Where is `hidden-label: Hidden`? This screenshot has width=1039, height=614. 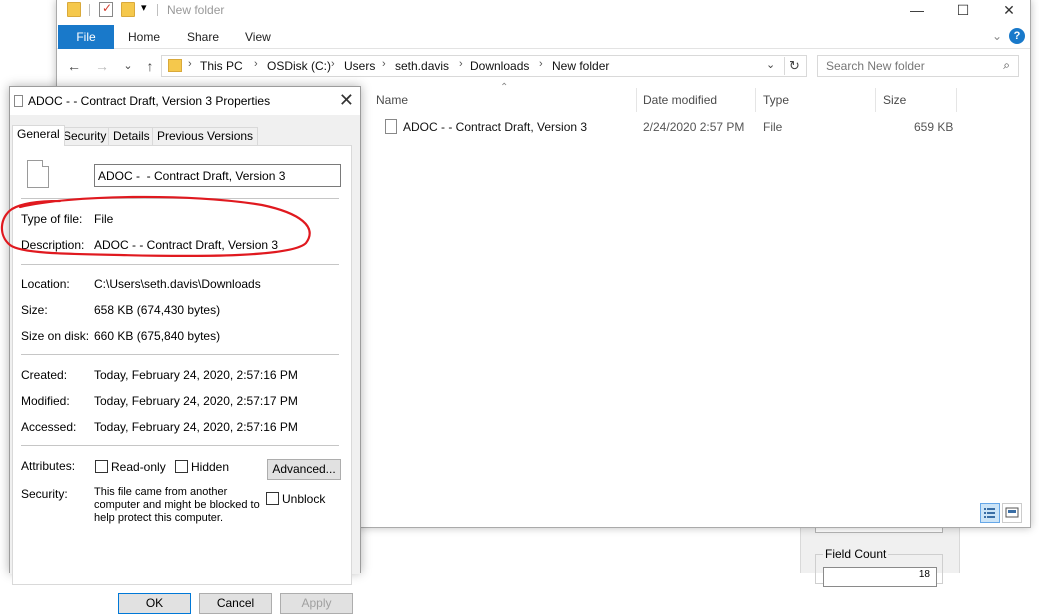
hidden-label: Hidden is located at coordinates (210, 467).